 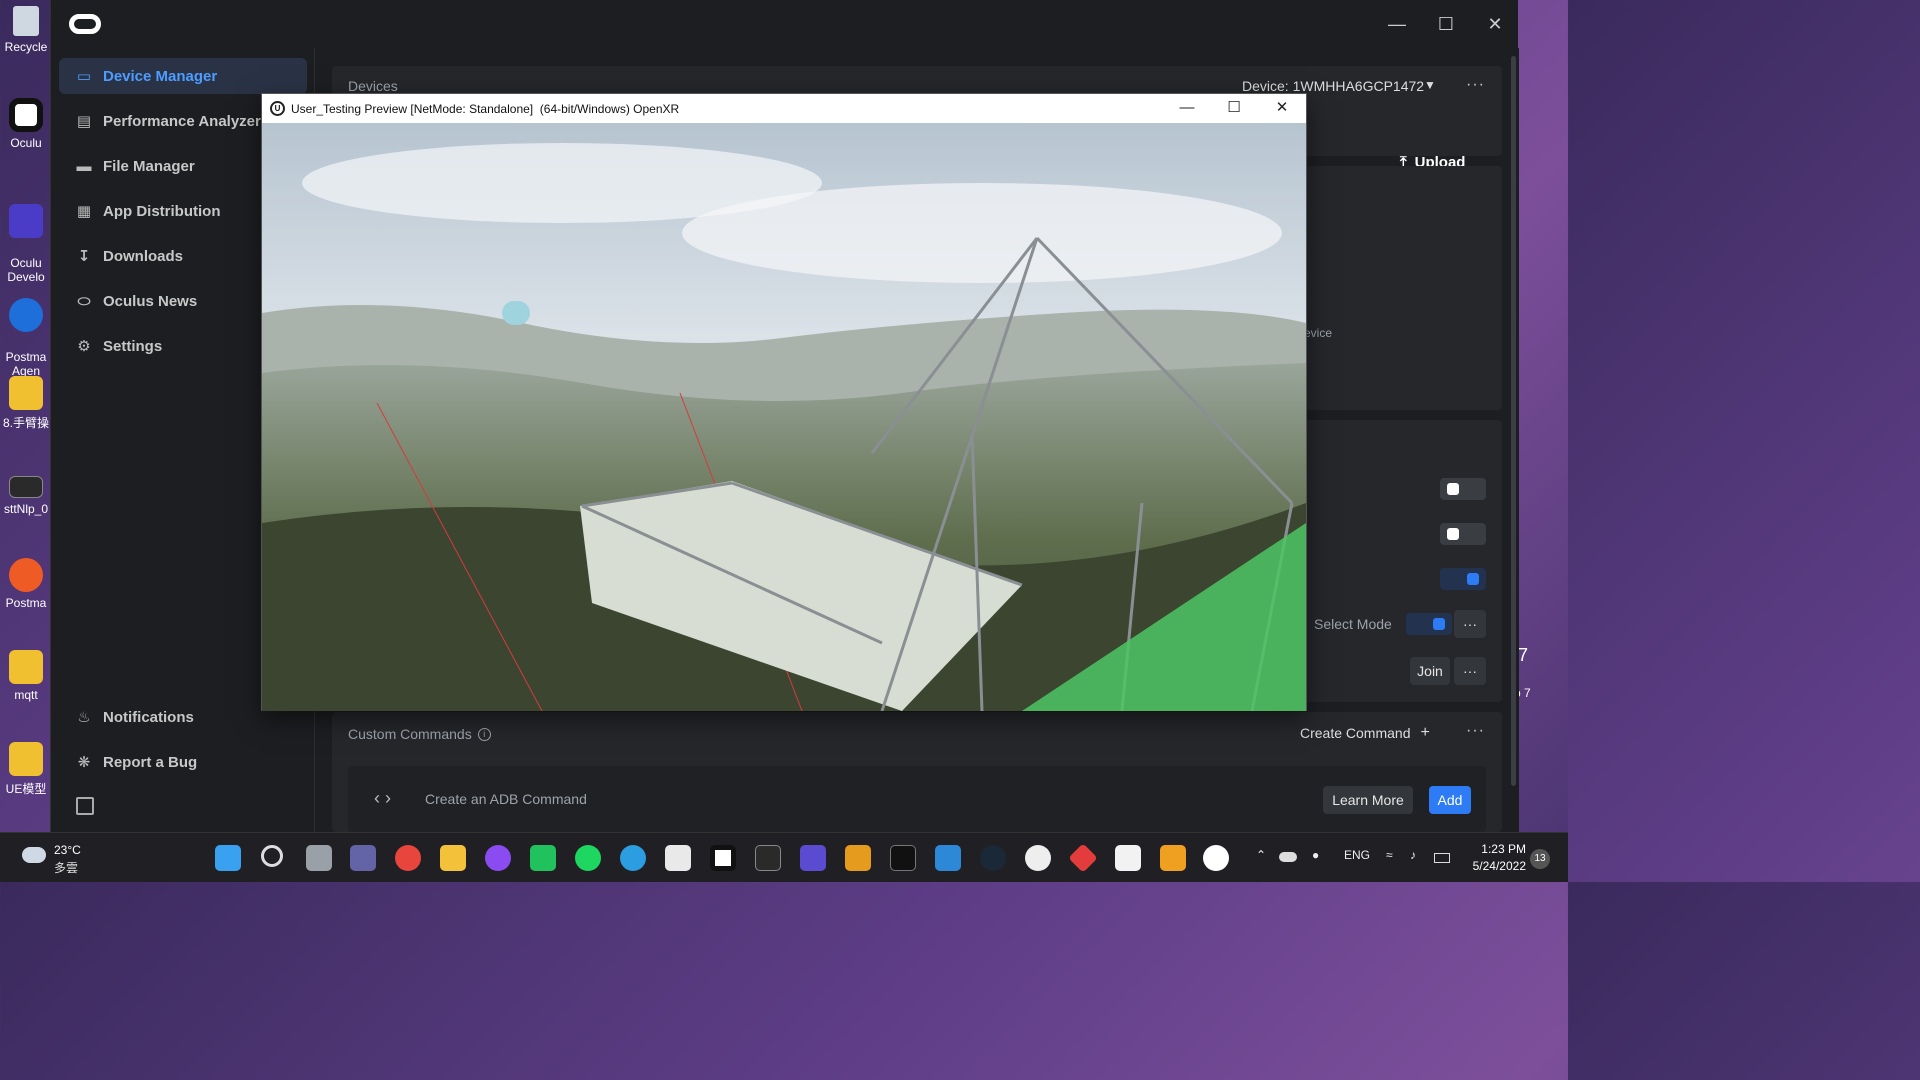 I want to click on notification-count-badge: 13, so click(x=1540, y=859).